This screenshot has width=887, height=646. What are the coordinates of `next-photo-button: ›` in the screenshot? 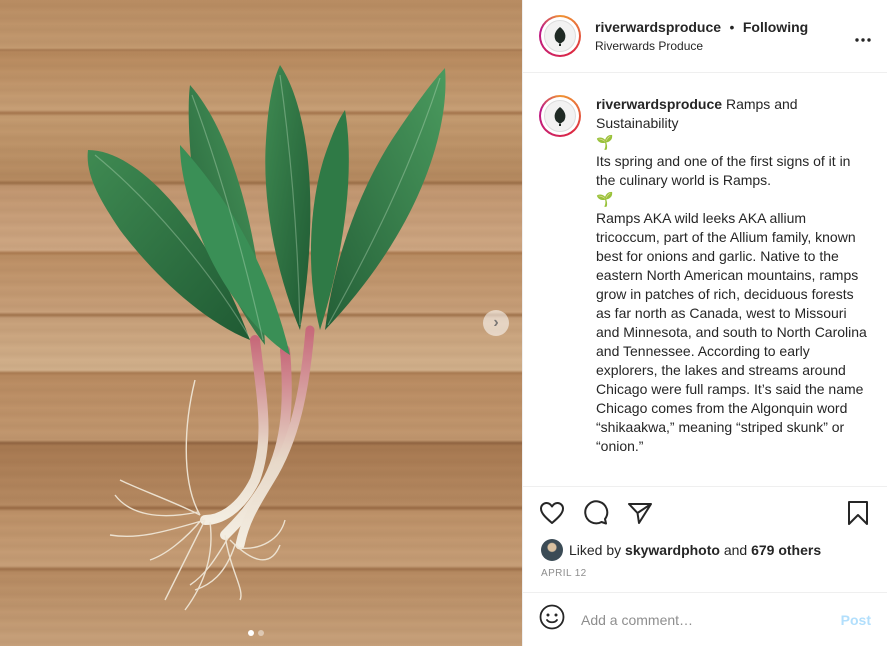 It's located at (496, 323).